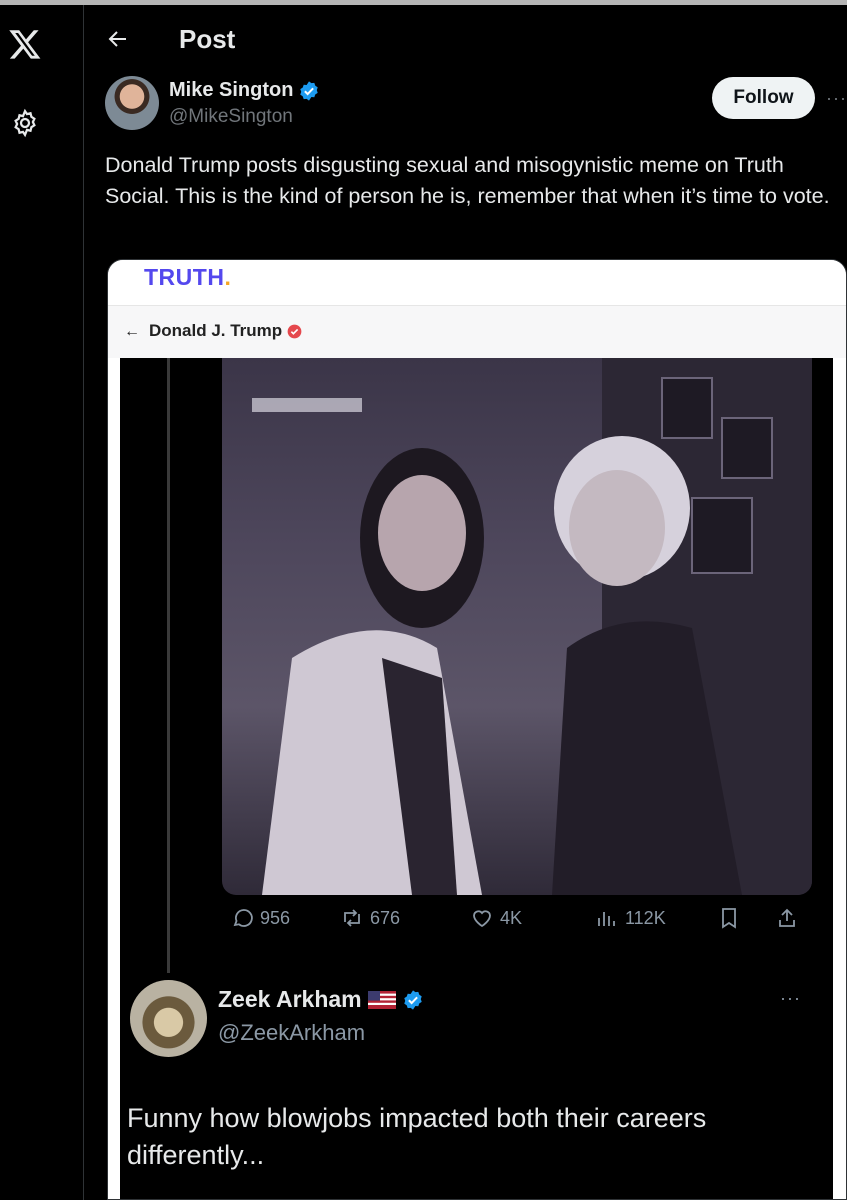 This screenshot has width=847, height=1200. I want to click on reply-author-handle: @ZeekArkham, so click(292, 1032).